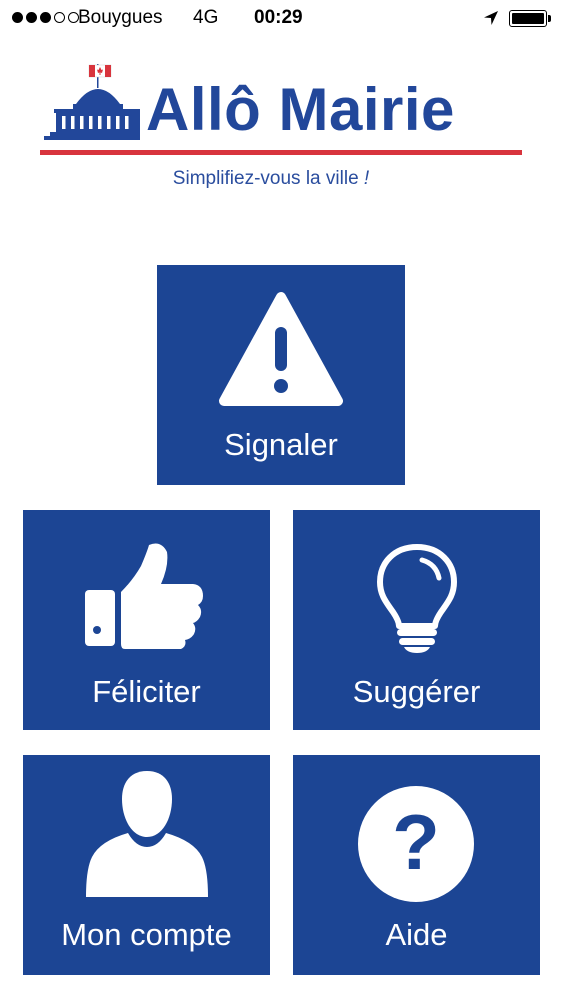  What do you see at coordinates (278, 17) in the screenshot?
I see `status-time: 00:29` at bounding box center [278, 17].